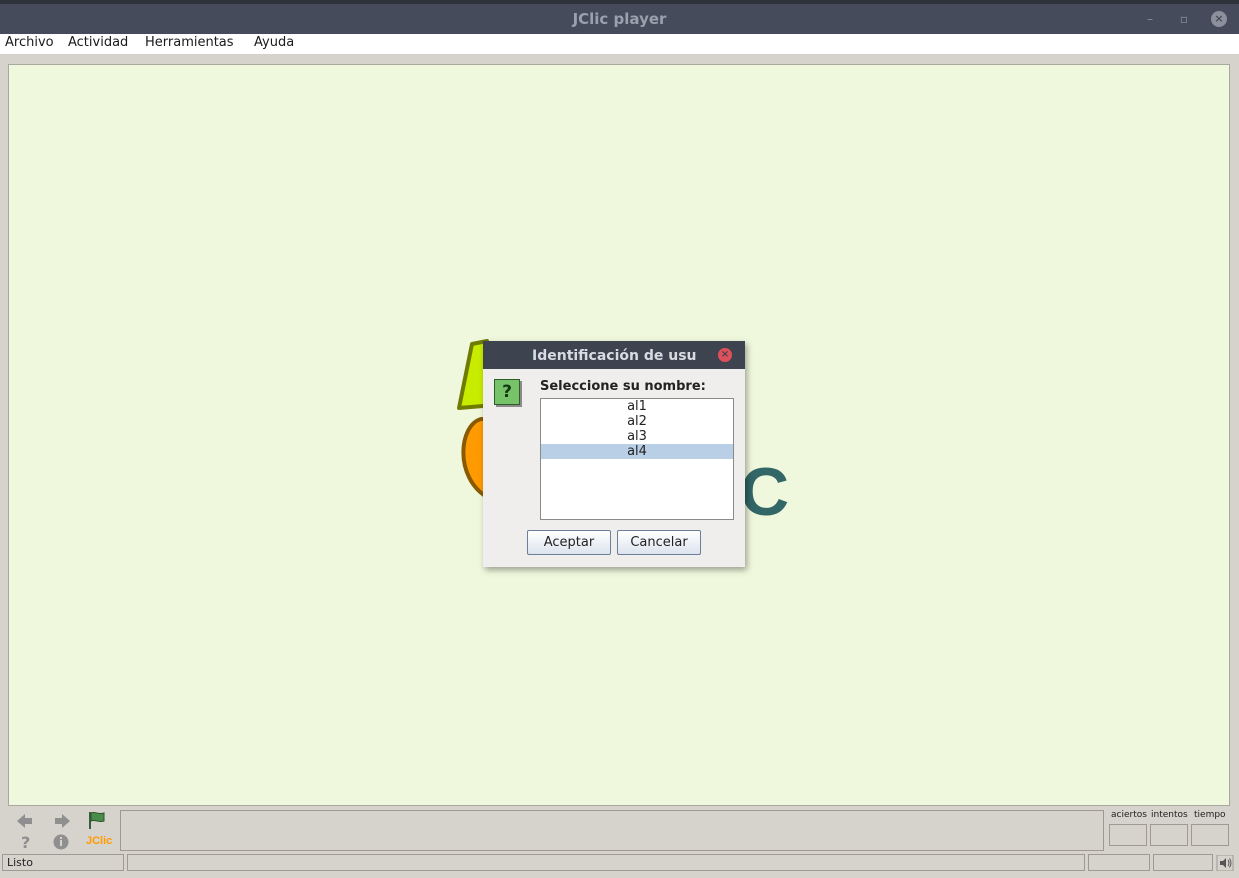 The width and height of the screenshot is (1239, 878). What do you see at coordinates (569, 542) in the screenshot?
I see `accept-button: Aceptar` at bounding box center [569, 542].